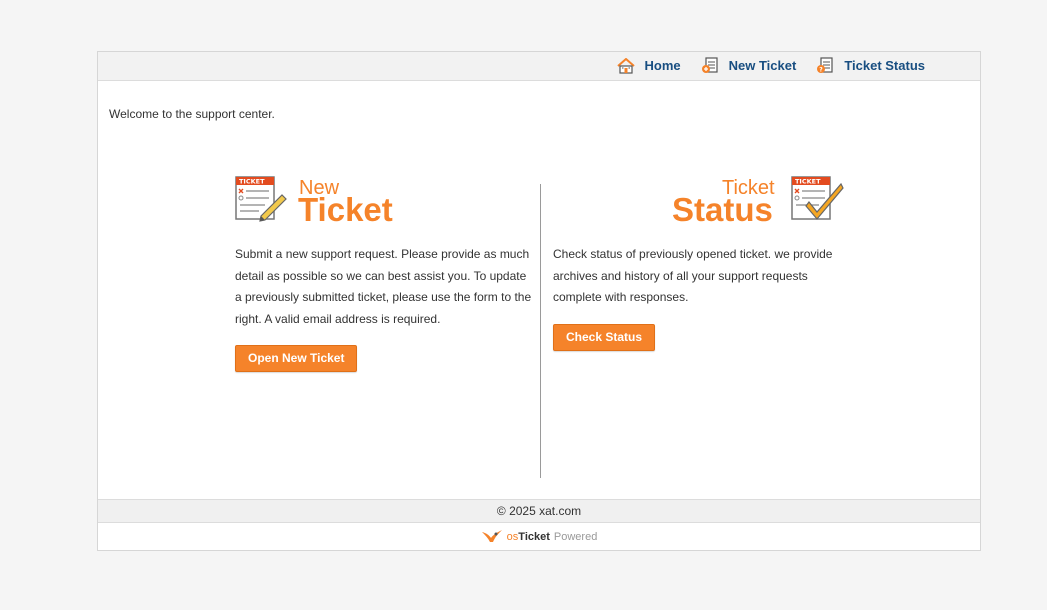 The width and height of the screenshot is (1047, 610). I want to click on ticket-status-icon-label: TICKET, so click(808, 182).